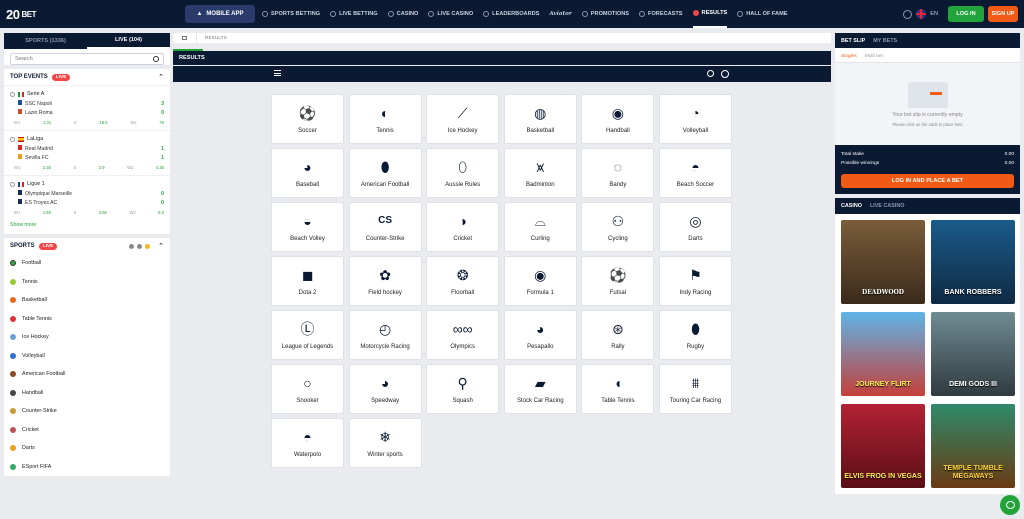  What do you see at coordinates (220, 14) in the screenshot?
I see `mobile-app-button: ▲ MOBILE APP` at bounding box center [220, 14].